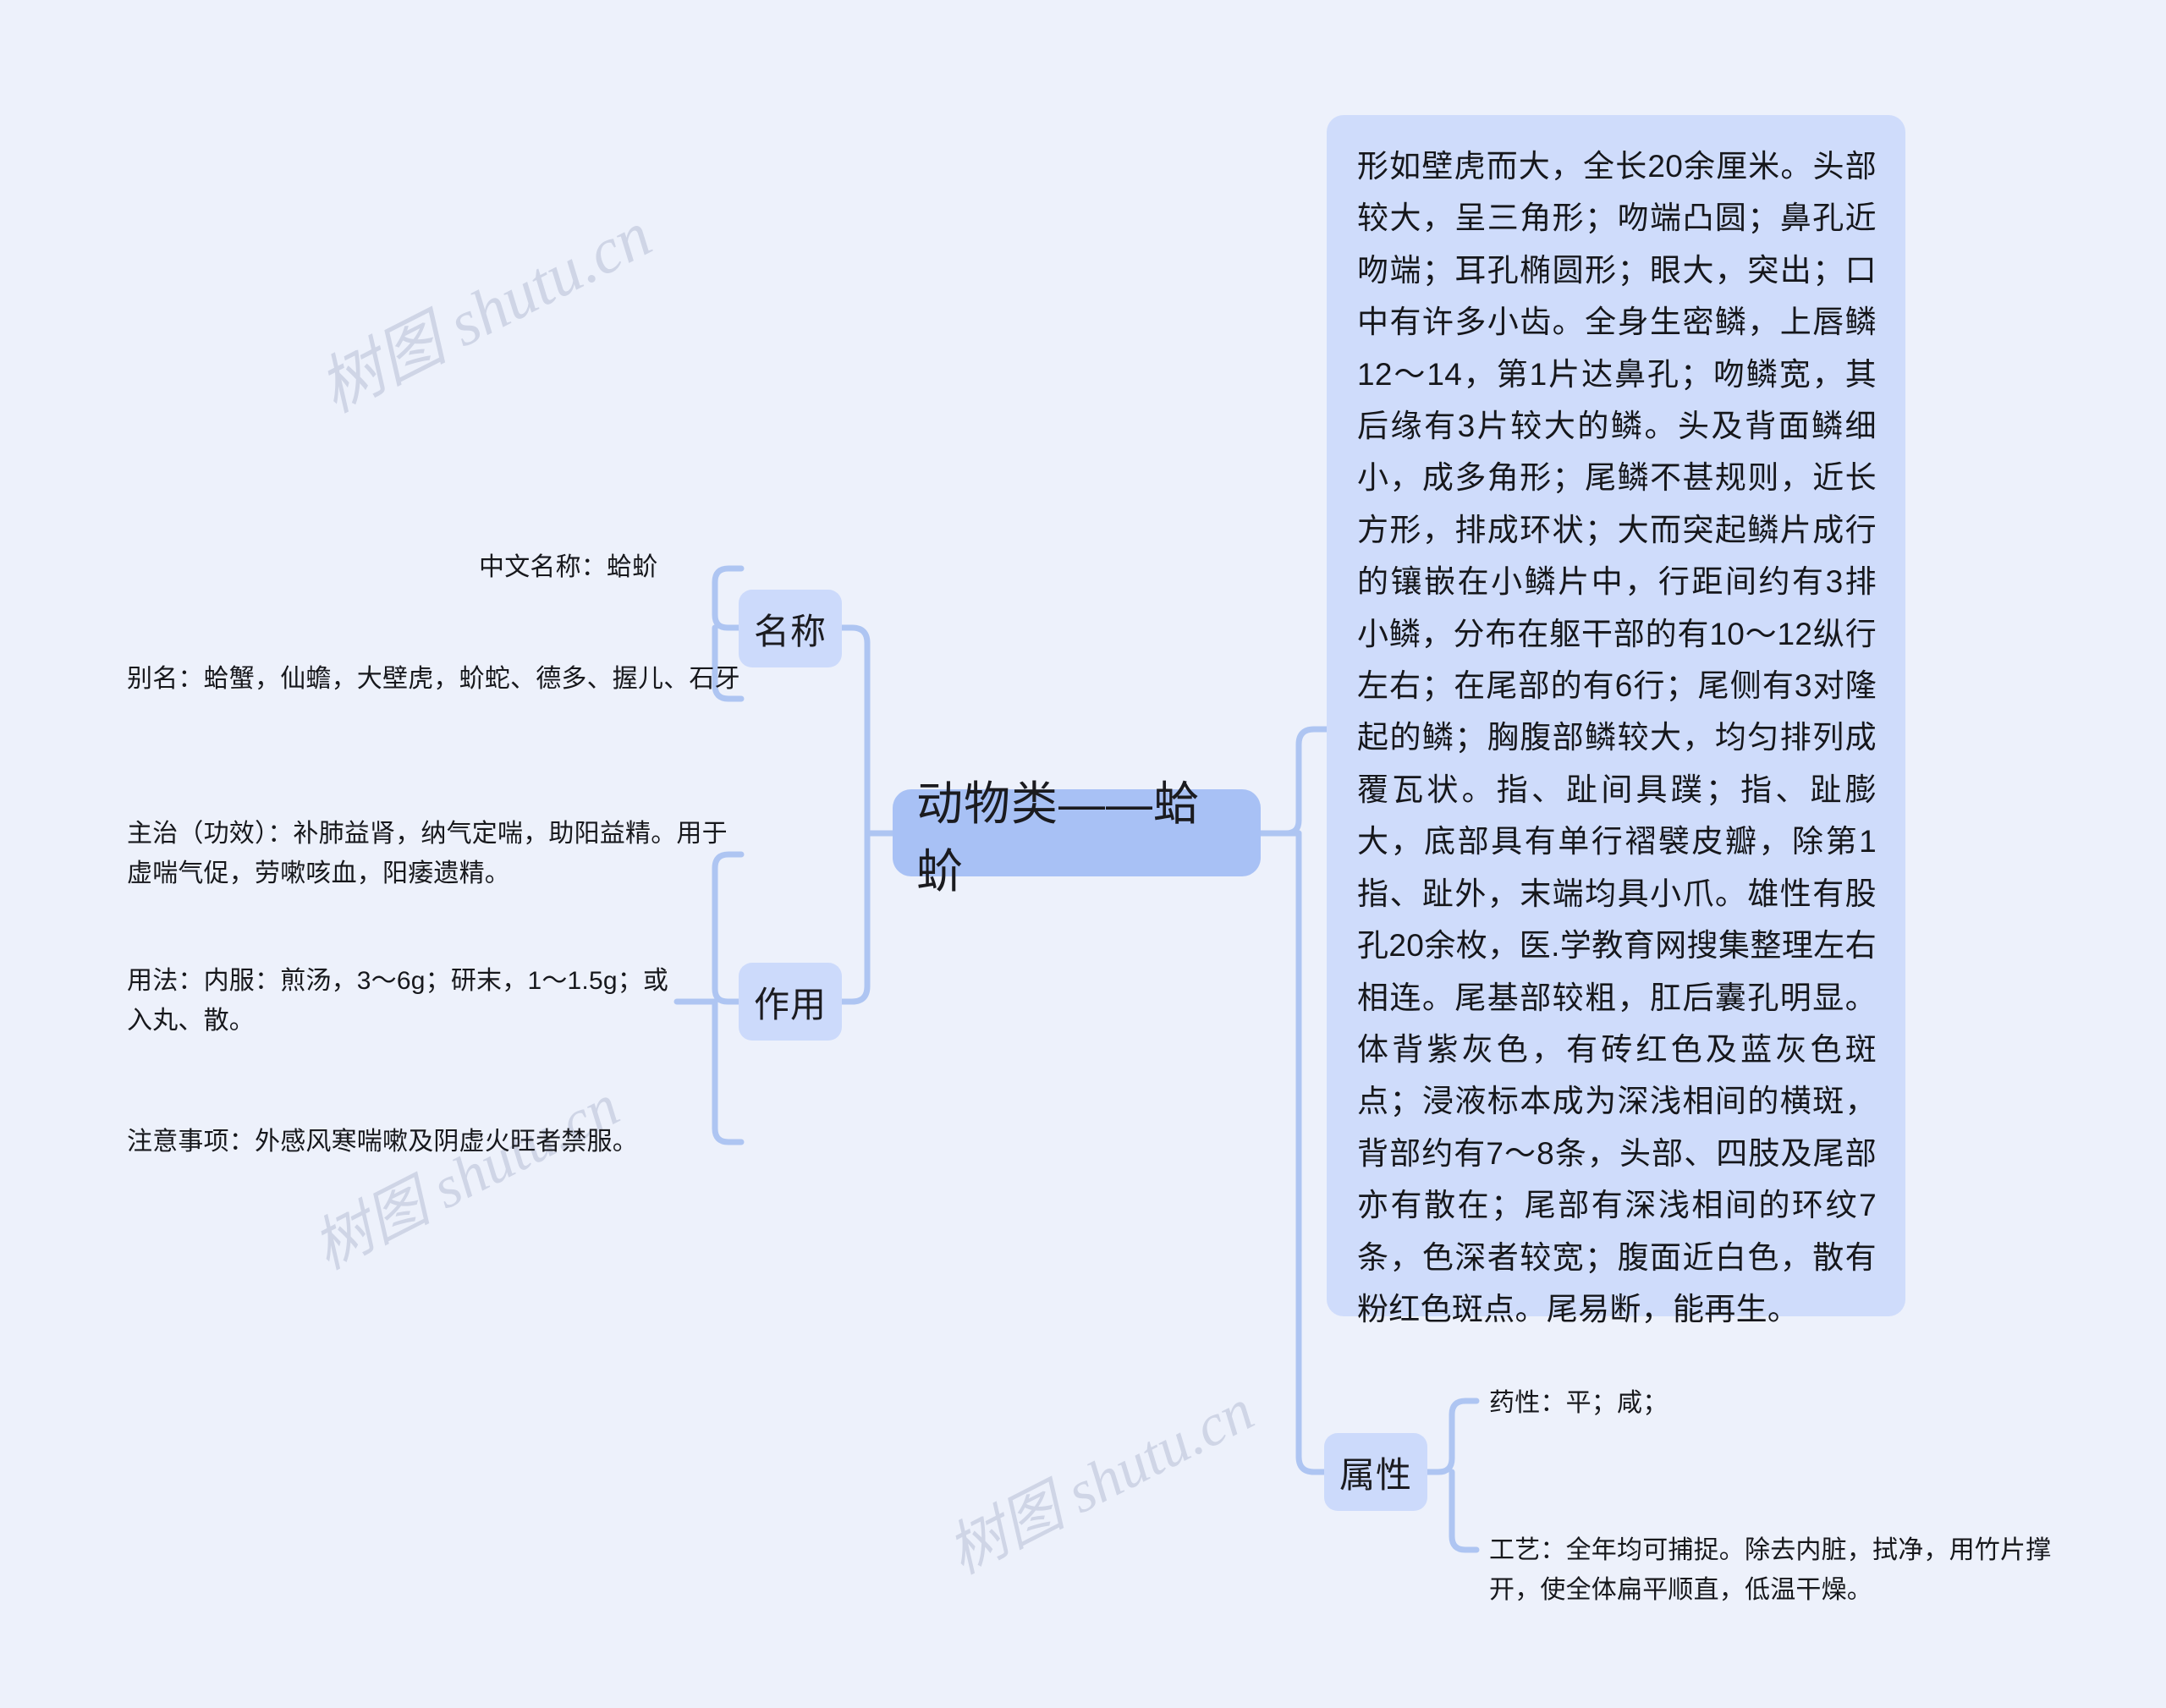 The image size is (2166, 1708). Describe the element at coordinates (568, 567) in the screenshot. I see `leaf-name-chinese-name-text: 中文名称：蛤蚧` at that location.